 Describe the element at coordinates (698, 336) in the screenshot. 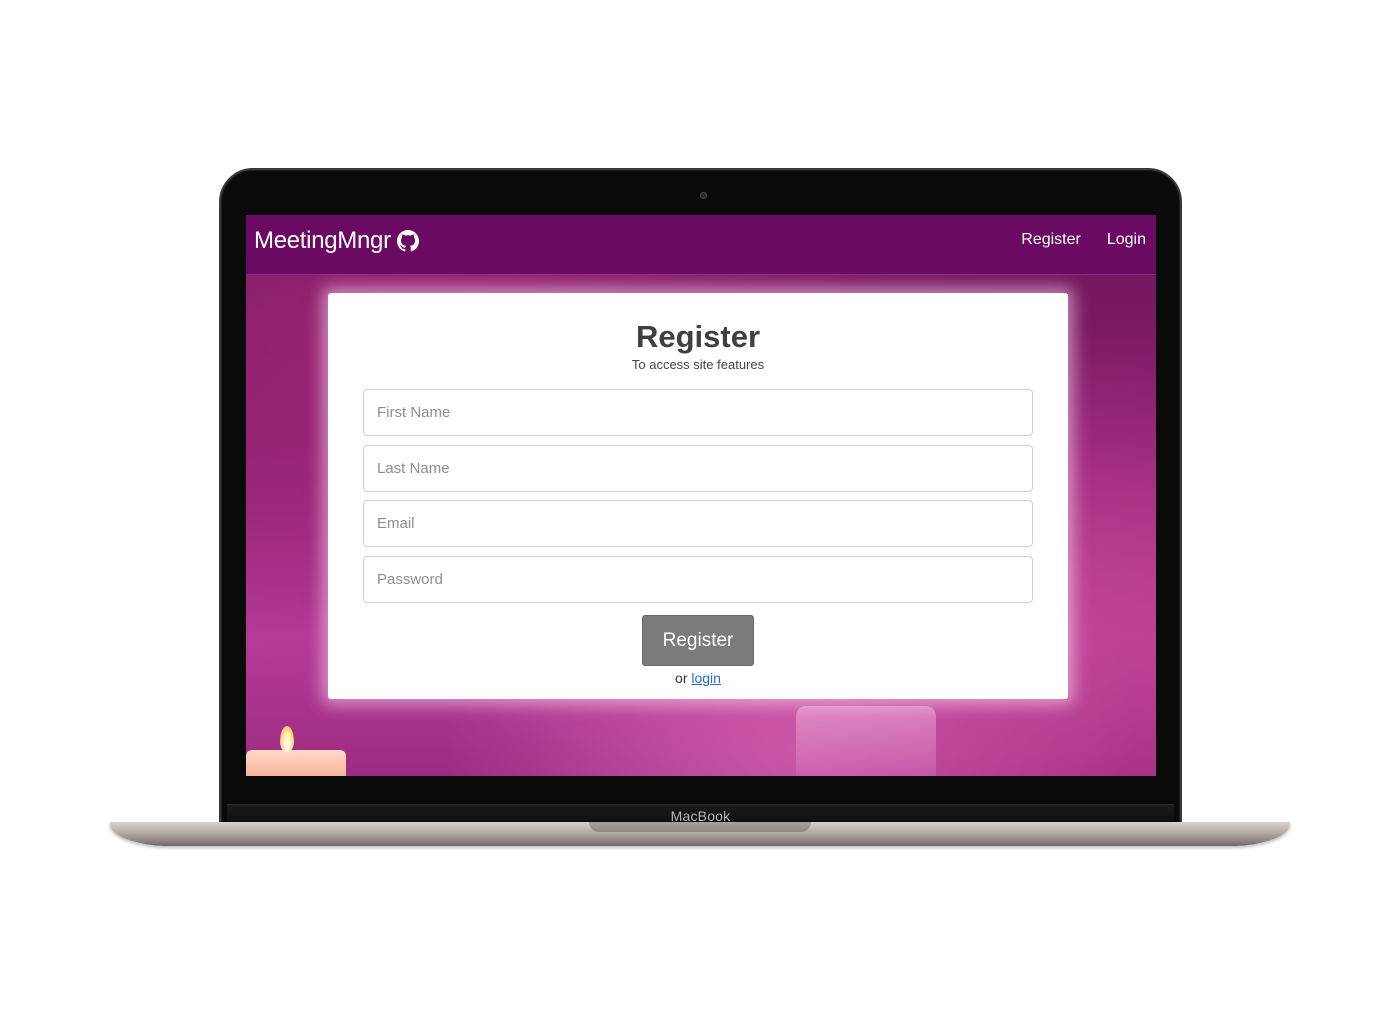

I see `page-title: Register` at that location.